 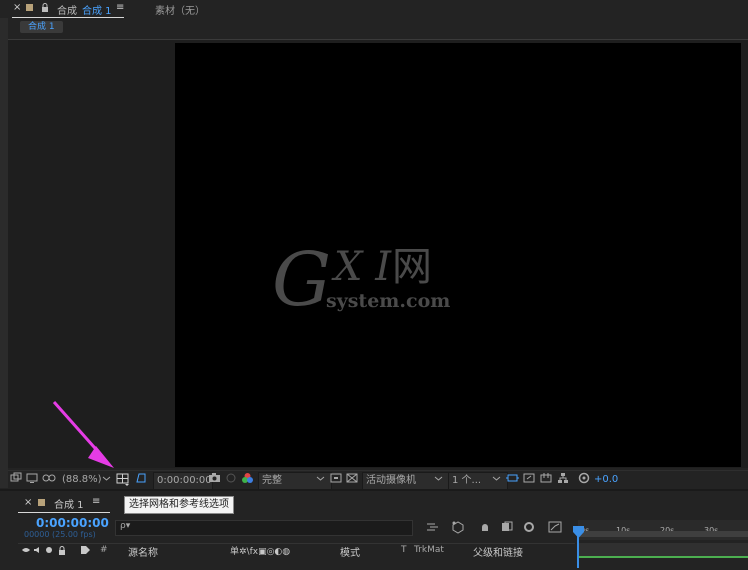 I want to click on preserve-transparency-header: T, so click(x=404, y=550).